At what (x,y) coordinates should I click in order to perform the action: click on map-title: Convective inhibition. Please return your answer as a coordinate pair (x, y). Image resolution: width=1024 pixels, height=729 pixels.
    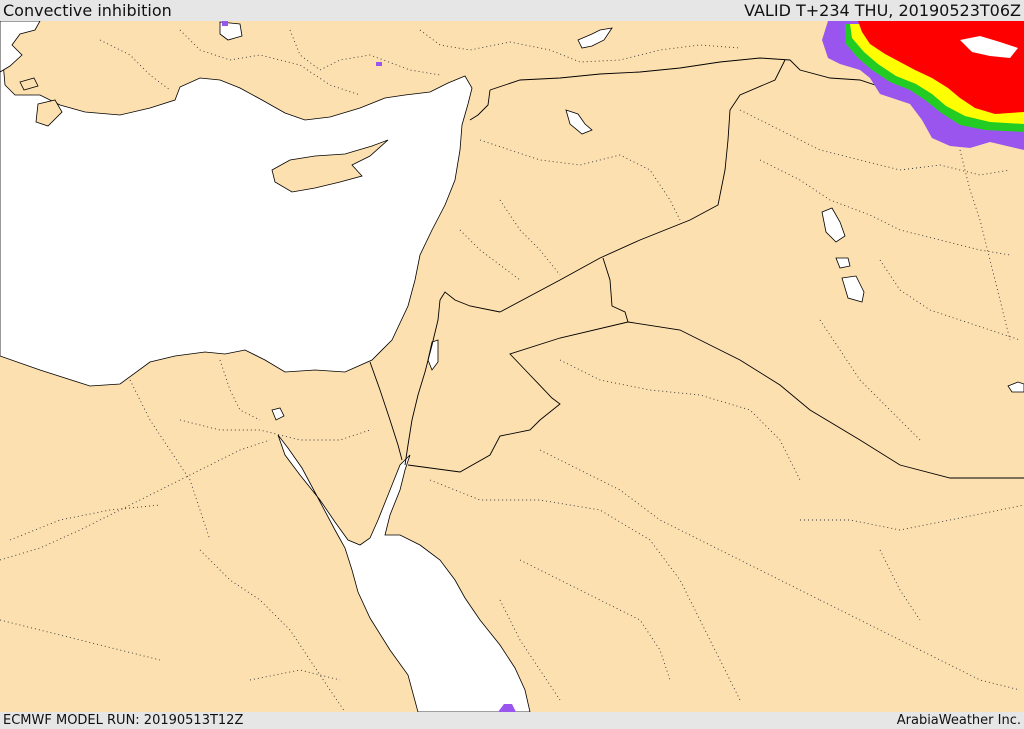
    Looking at the image, I should click on (87, 10).